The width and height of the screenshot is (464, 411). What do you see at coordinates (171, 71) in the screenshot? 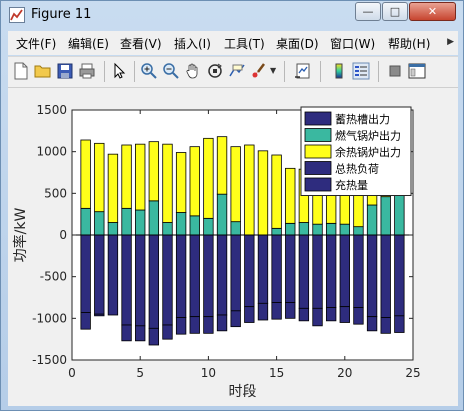
I see `zoom-out-icon` at bounding box center [171, 71].